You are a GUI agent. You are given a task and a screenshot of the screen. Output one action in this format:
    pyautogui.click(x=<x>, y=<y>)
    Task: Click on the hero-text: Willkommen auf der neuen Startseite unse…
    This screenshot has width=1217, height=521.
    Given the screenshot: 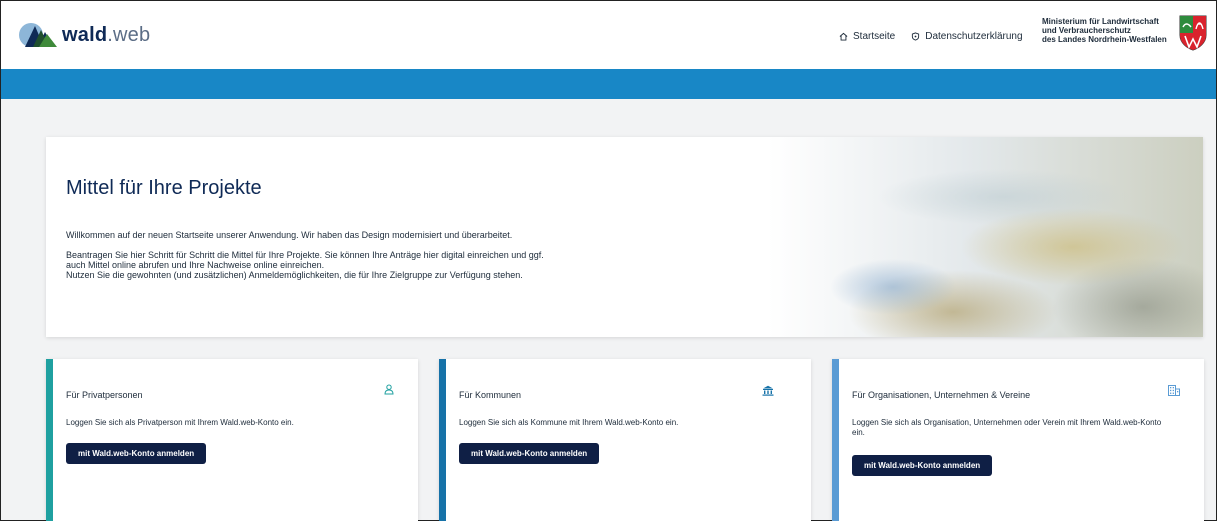 What is the action you would take?
    pyautogui.click(x=356, y=260)
    